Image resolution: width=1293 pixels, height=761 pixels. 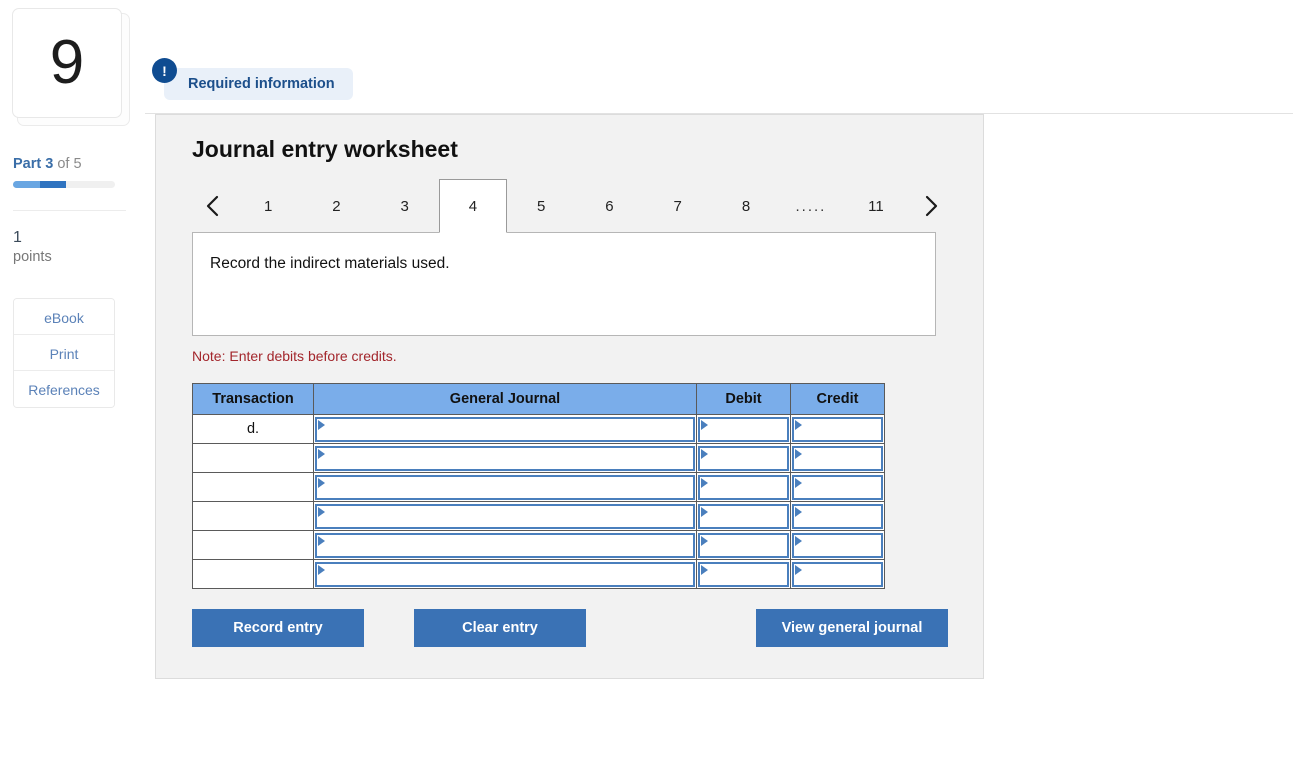 I want to click on tab-6: 6, so click(x=609, y=206).